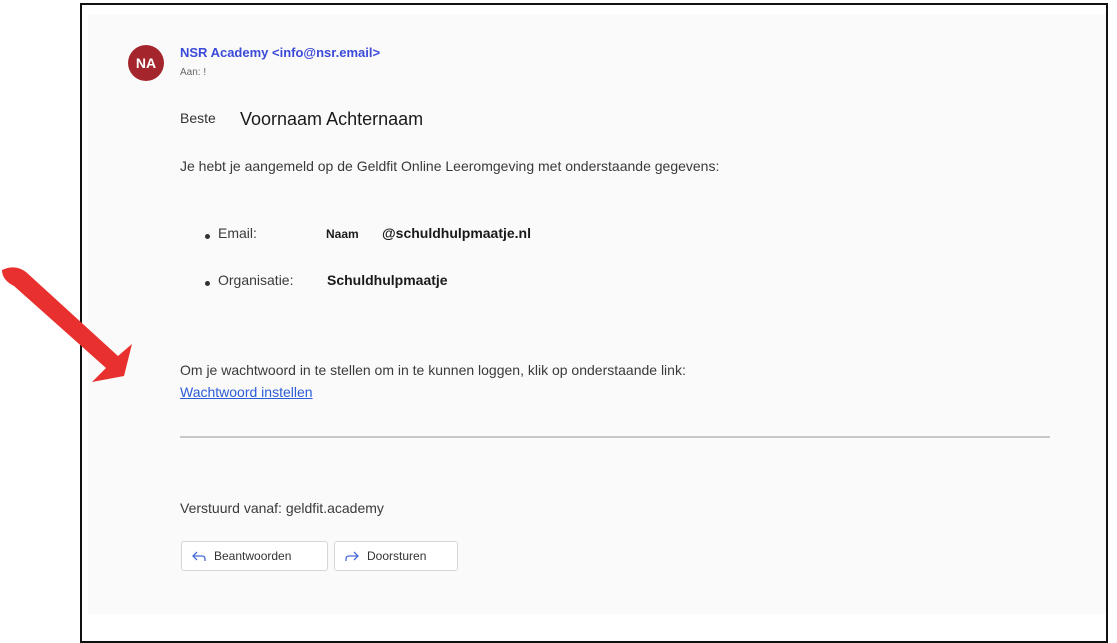 This screenshot has width=1117, height=643. Describe the element at coordinates (246, 392) in the screenshot. I see `set-password-link: Wachtwoord instellen` at that location.